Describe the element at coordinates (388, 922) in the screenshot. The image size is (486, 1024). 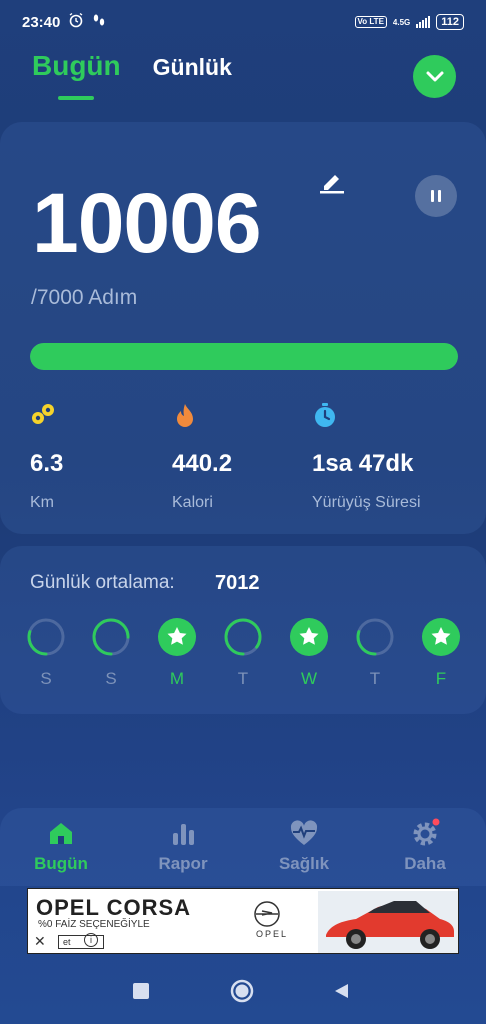
I see `car-image` at that location.